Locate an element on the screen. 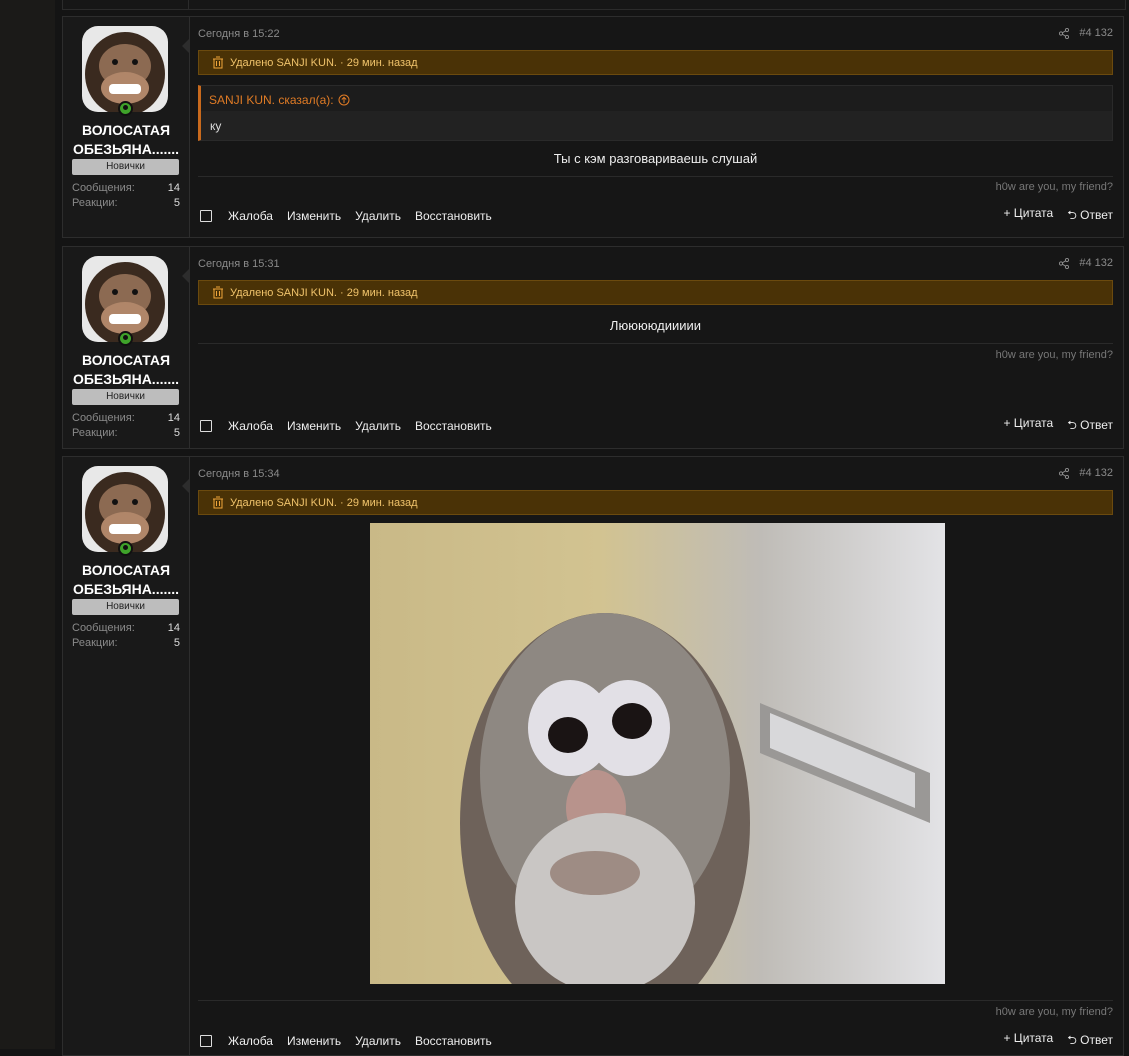 This screenshot has width=1129, height=1056. arrow-up-circle-icon is located at coordinates (344, 100).